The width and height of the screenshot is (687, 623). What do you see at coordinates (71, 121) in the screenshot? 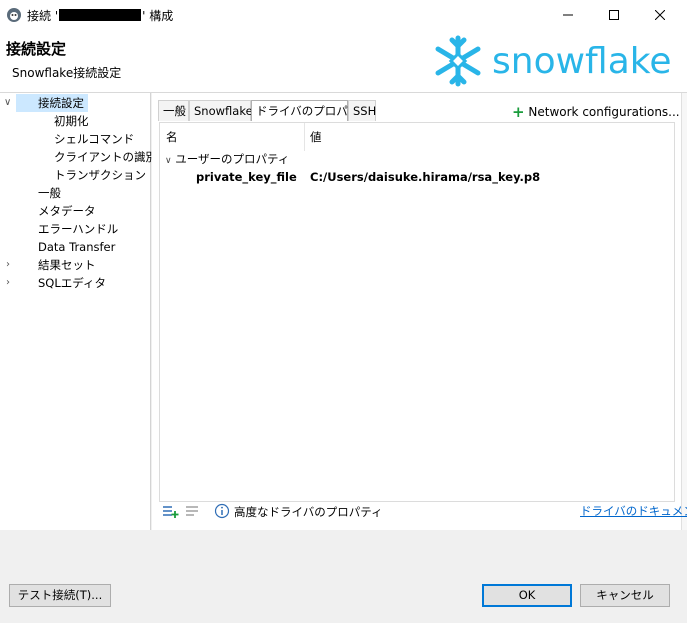
I see `tree-item-init: 初期化` at bounding box center [71, 121].